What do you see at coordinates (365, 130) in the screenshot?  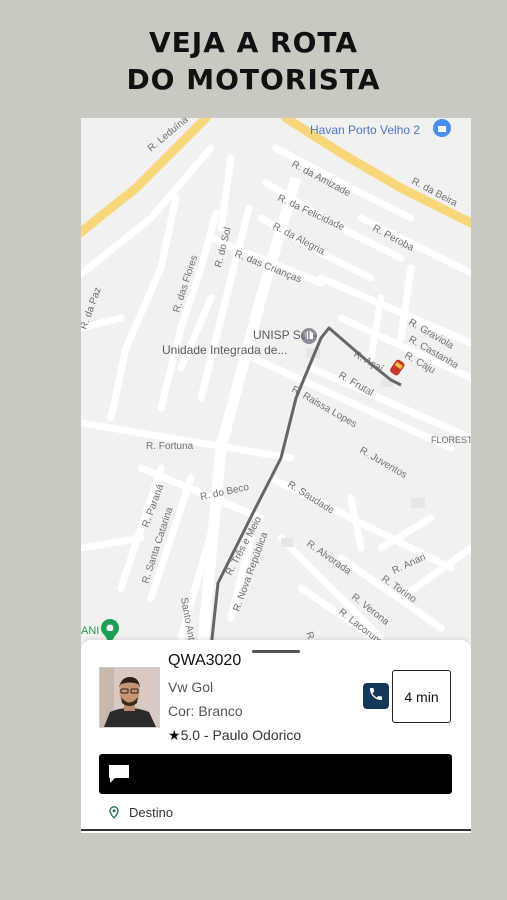 I see `street-label: Havan Porto Velho 2` at bounding box center [365, 130].